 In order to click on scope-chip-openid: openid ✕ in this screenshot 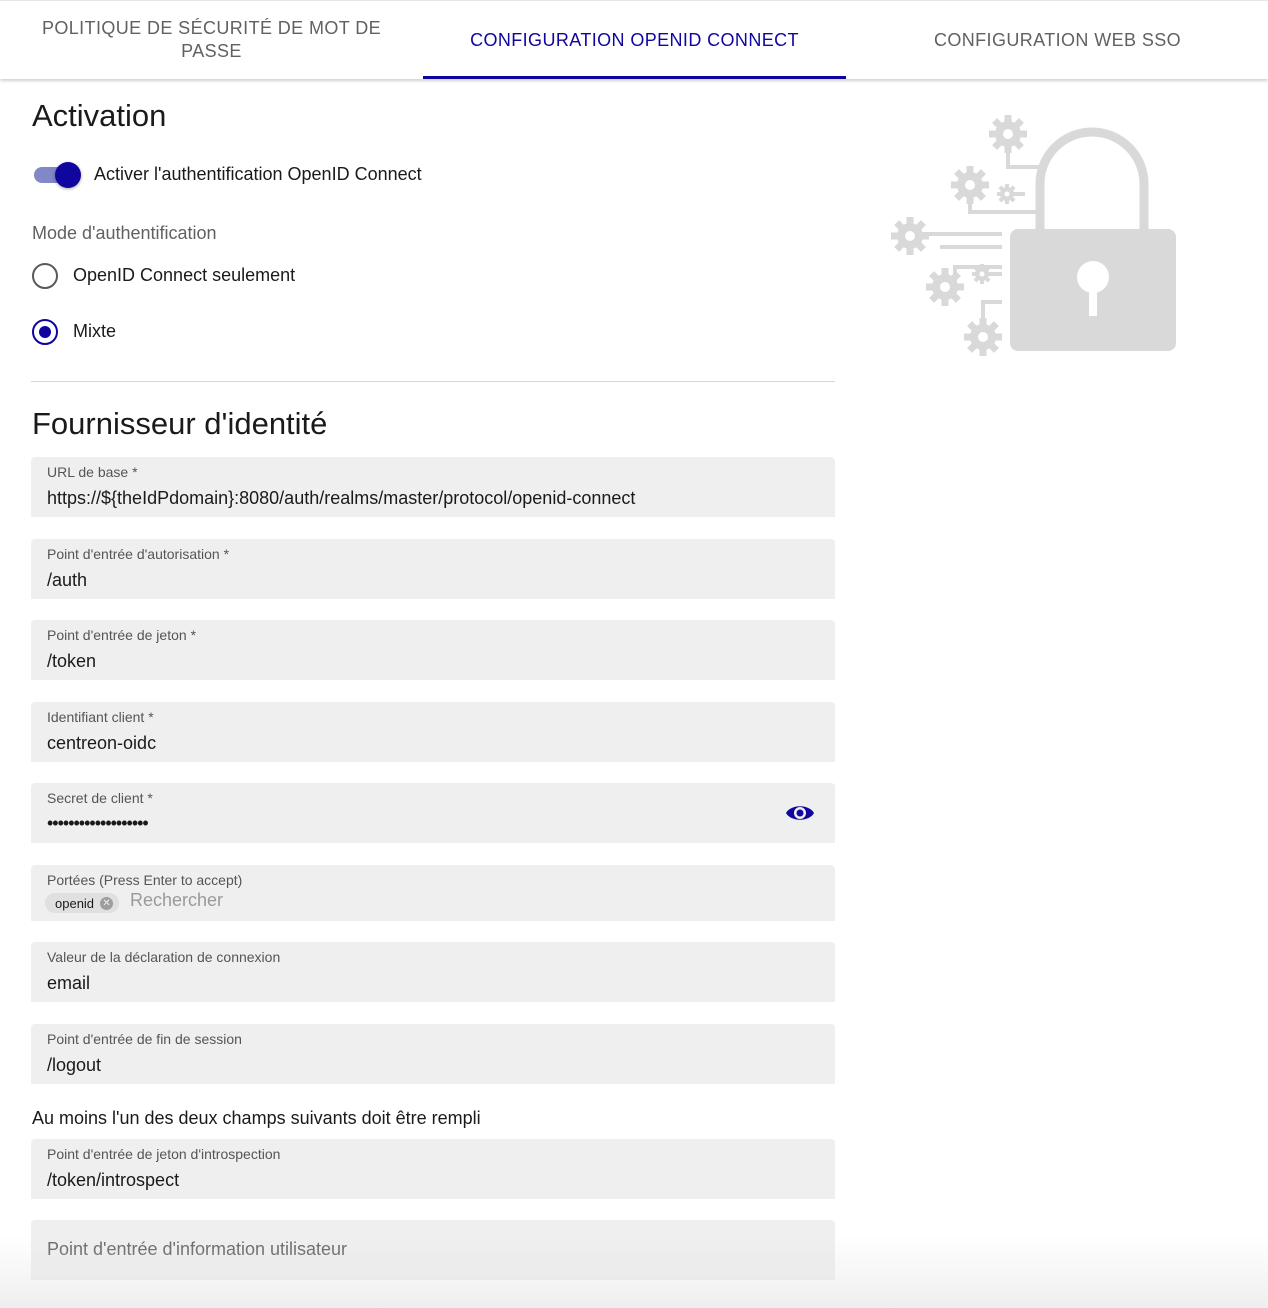, I will do `click(82, 903)`.